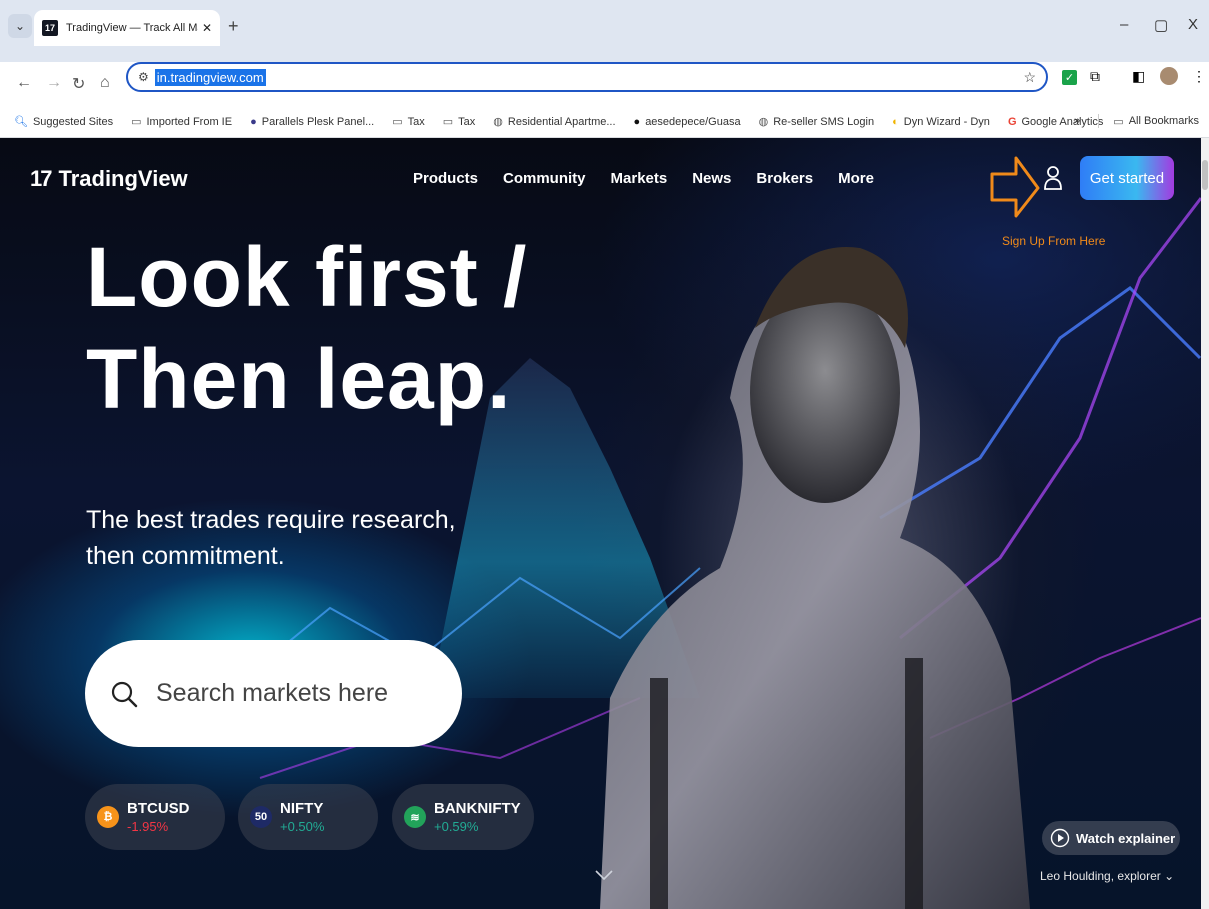 The height and width of the screenshot is (909, 1209). I want to click on scrollbar-thumb, so click(1205, 175).